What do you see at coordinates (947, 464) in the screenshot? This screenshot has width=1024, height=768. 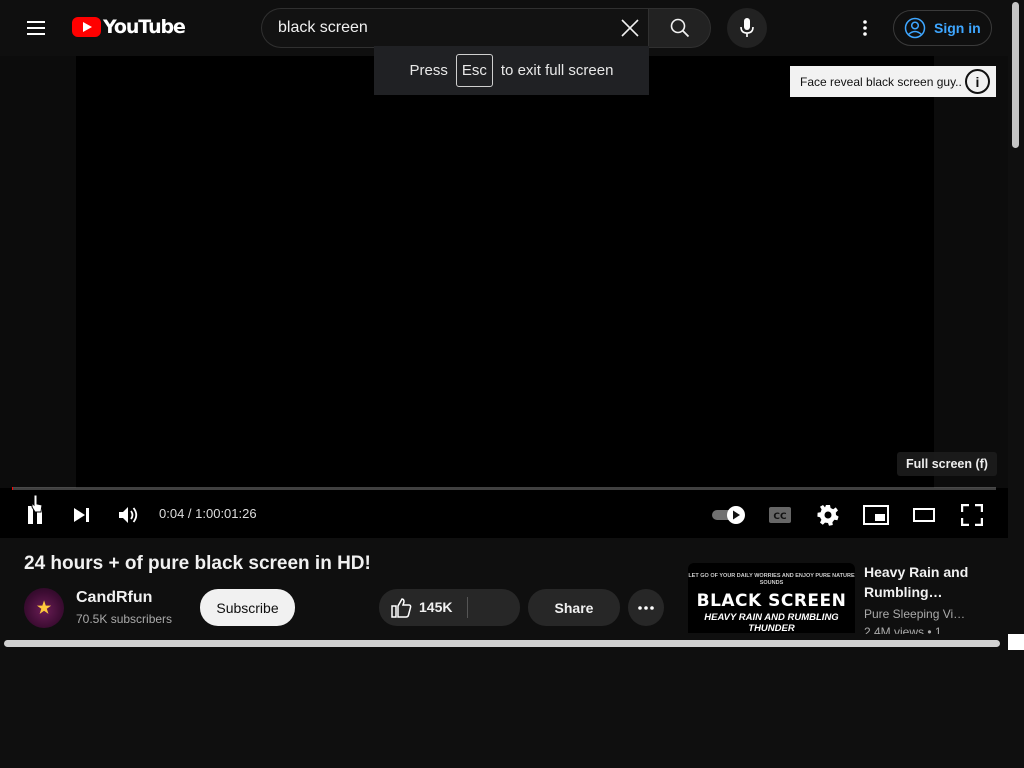 I see `fullscreen-tooltip: Full screen (f)` at bounding box center [947, 464].